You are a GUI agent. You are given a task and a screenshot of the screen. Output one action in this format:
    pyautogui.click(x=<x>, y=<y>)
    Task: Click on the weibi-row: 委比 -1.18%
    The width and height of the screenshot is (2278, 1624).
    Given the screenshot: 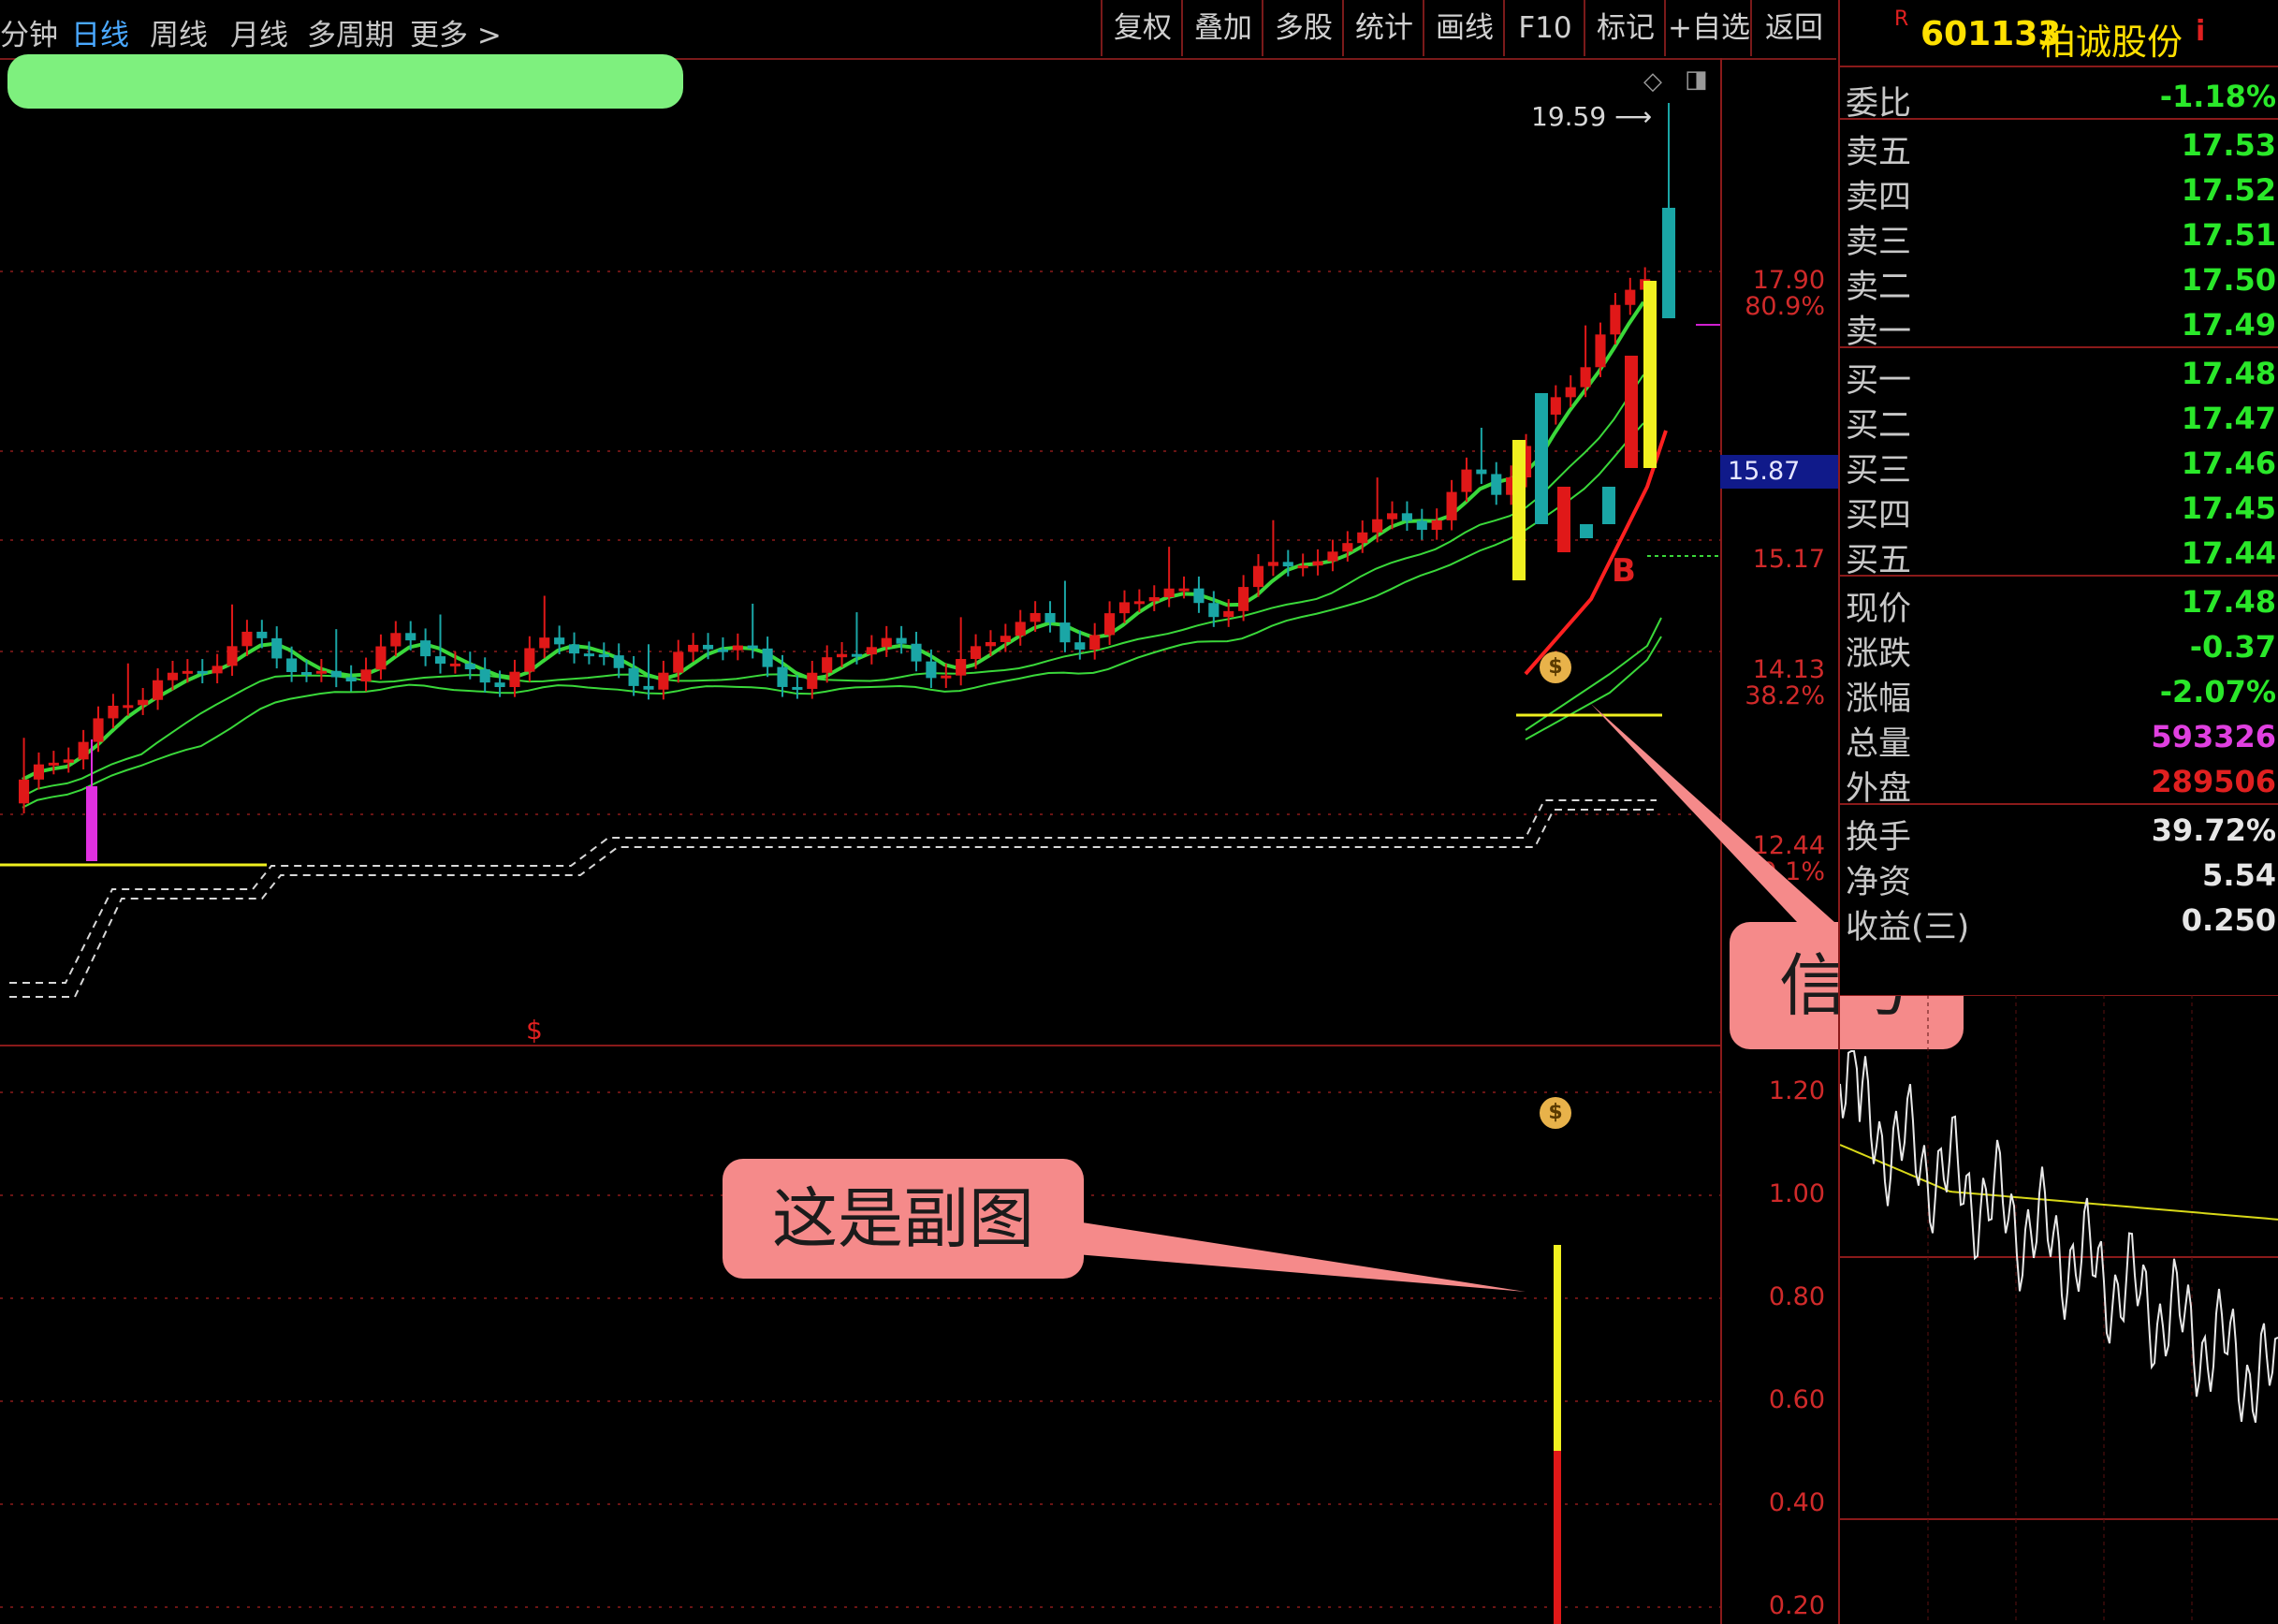 What is the action you would take?
    pyautogui.click(x=2059, y=98)
    